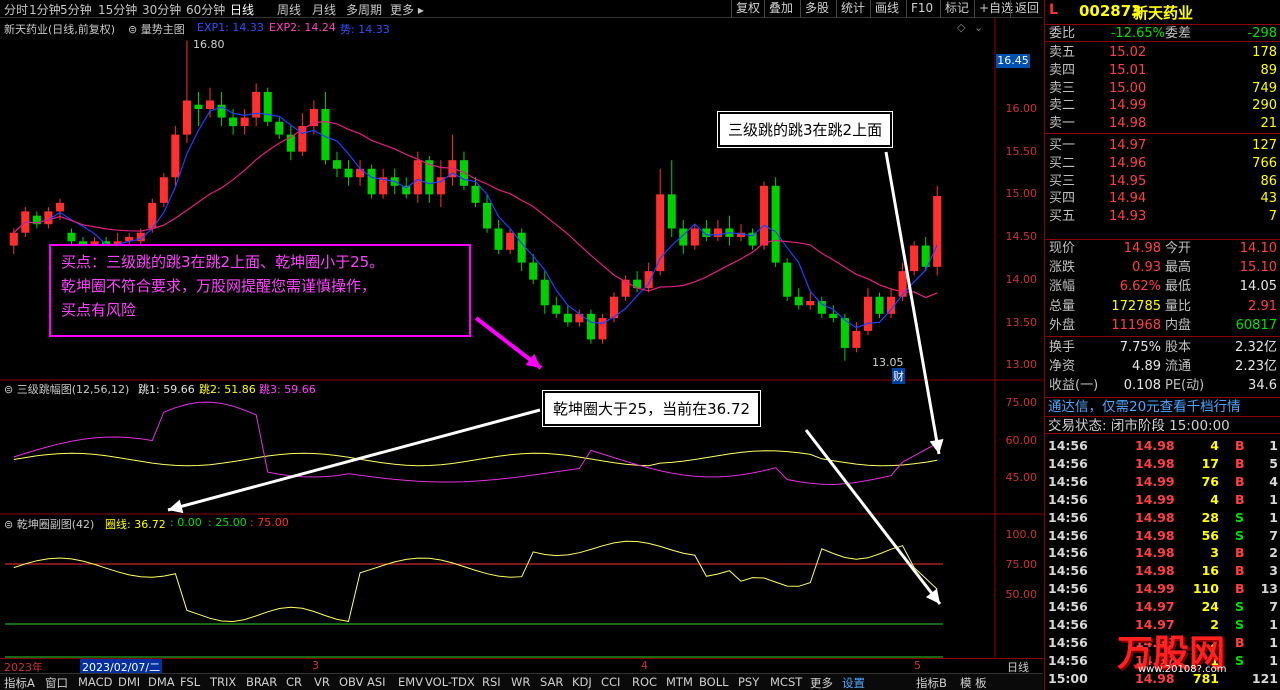 Image resolution: width=1280 pixels, height=690 pixels. Describe the element at coordinates (117, 9) in the screenshot. I see `period-3: 15分钟` at that location.